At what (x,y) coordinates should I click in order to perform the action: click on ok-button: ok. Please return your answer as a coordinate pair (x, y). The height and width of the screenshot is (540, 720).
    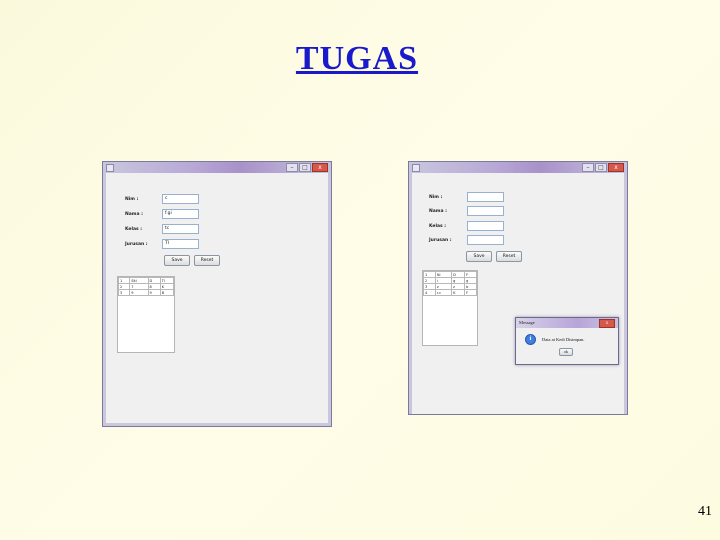
    Looking at the image, I should click on (566, 352).